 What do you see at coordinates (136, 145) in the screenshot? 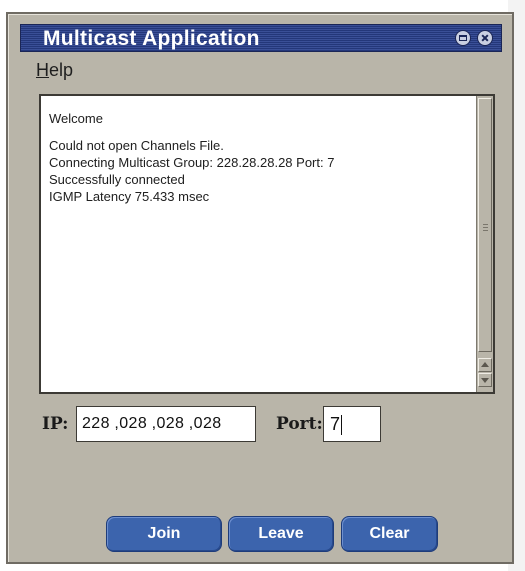
I see `log-line: Could not open Channels File.` at bounding box center [136, 145].